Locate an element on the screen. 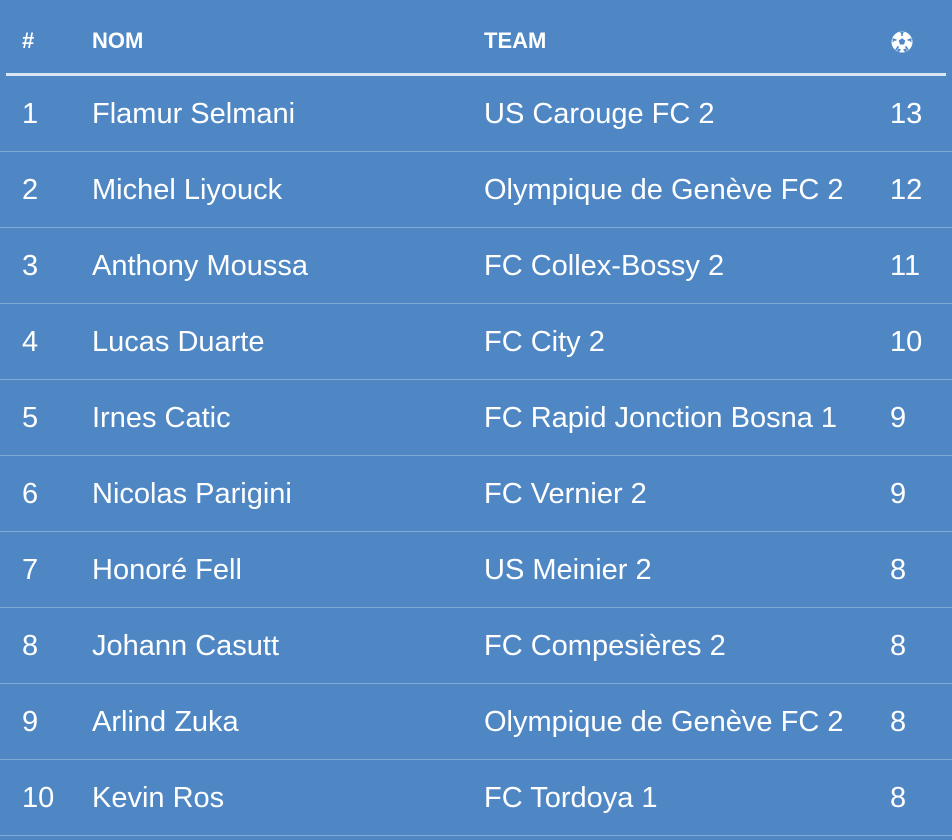 The image size is (952, 840). rank-cell: 9 is located at coordinates (30, 722).